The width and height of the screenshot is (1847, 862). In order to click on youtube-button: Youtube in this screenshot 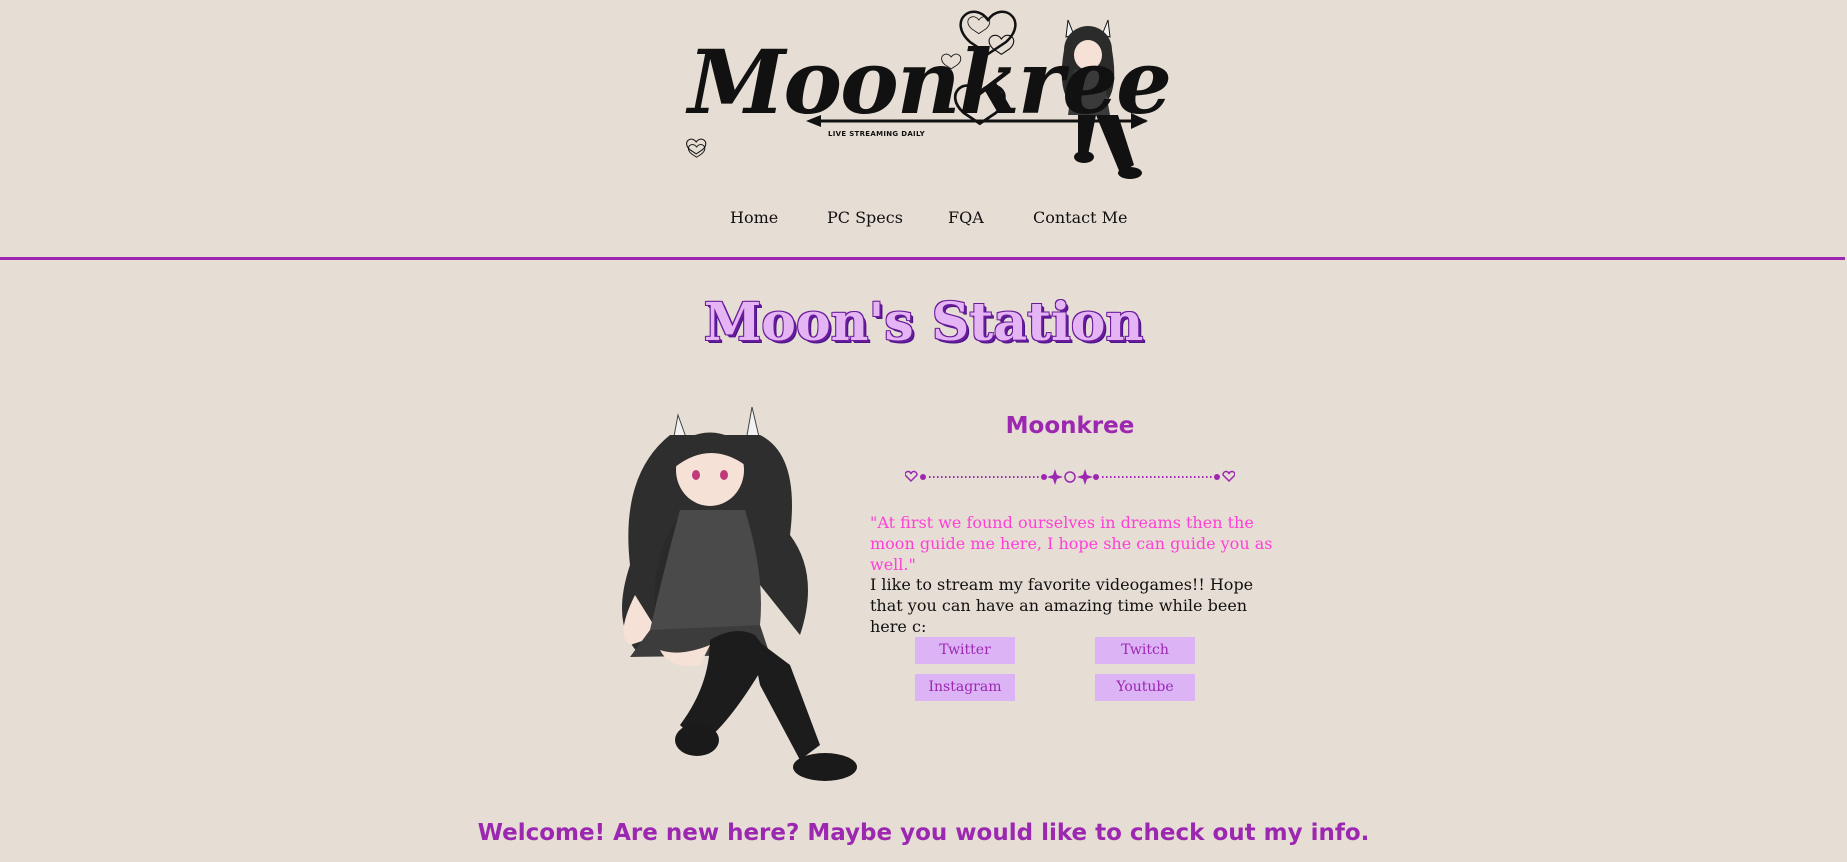, I will do `click(1145, 687)`.